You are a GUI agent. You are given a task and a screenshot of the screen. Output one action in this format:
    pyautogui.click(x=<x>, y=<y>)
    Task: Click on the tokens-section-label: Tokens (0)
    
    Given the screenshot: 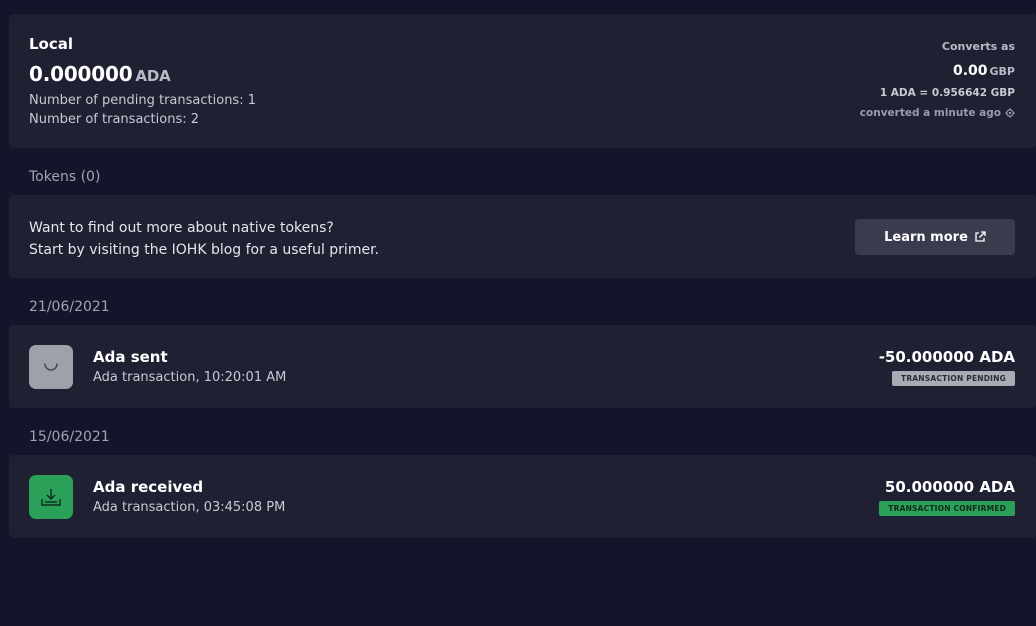 What is the action you would take?
    pyautogui.click(x=65, y=177)
    